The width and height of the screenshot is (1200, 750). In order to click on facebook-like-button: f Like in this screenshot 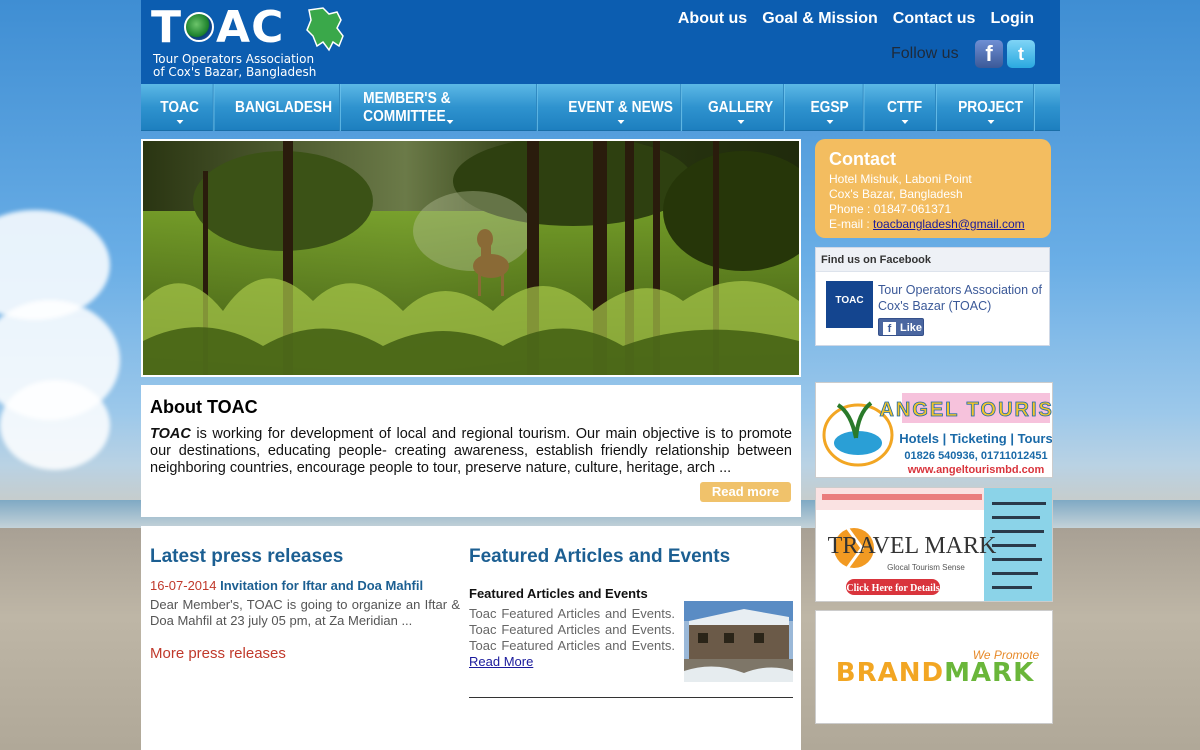, I will do `click(901, 327)`.